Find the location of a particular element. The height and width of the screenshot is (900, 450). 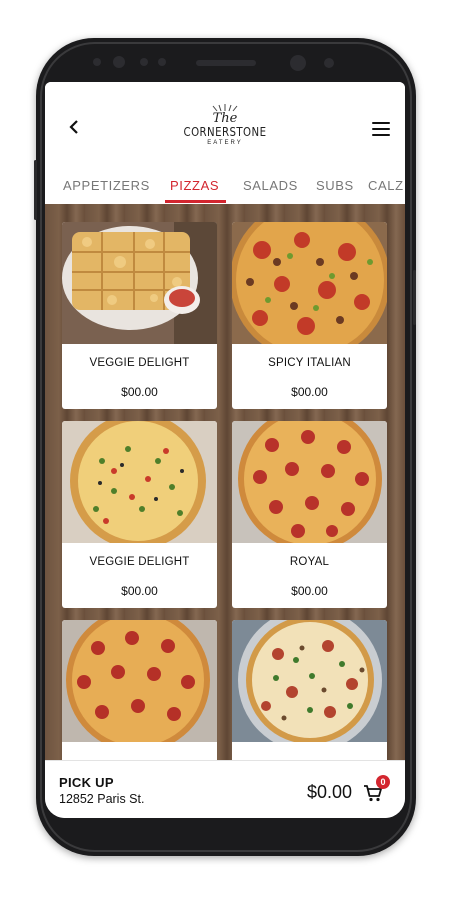

veggie-pizza-photo is located at coordinates (139, 482).